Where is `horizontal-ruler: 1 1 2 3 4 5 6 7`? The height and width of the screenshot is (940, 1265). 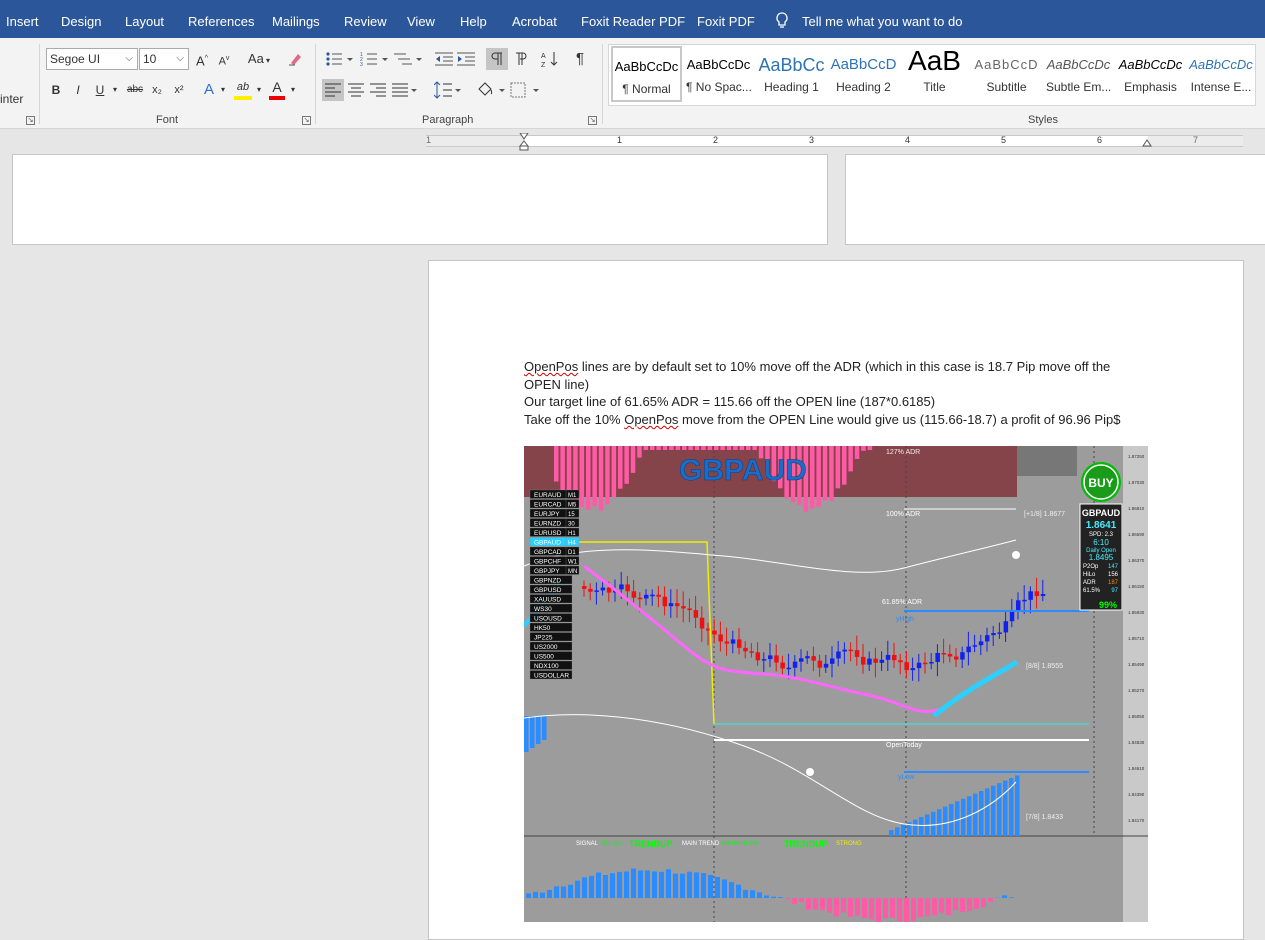 horizontal-ruler: 1 1 2 3 4 5 6 7 is located at coordinates (834, 141).